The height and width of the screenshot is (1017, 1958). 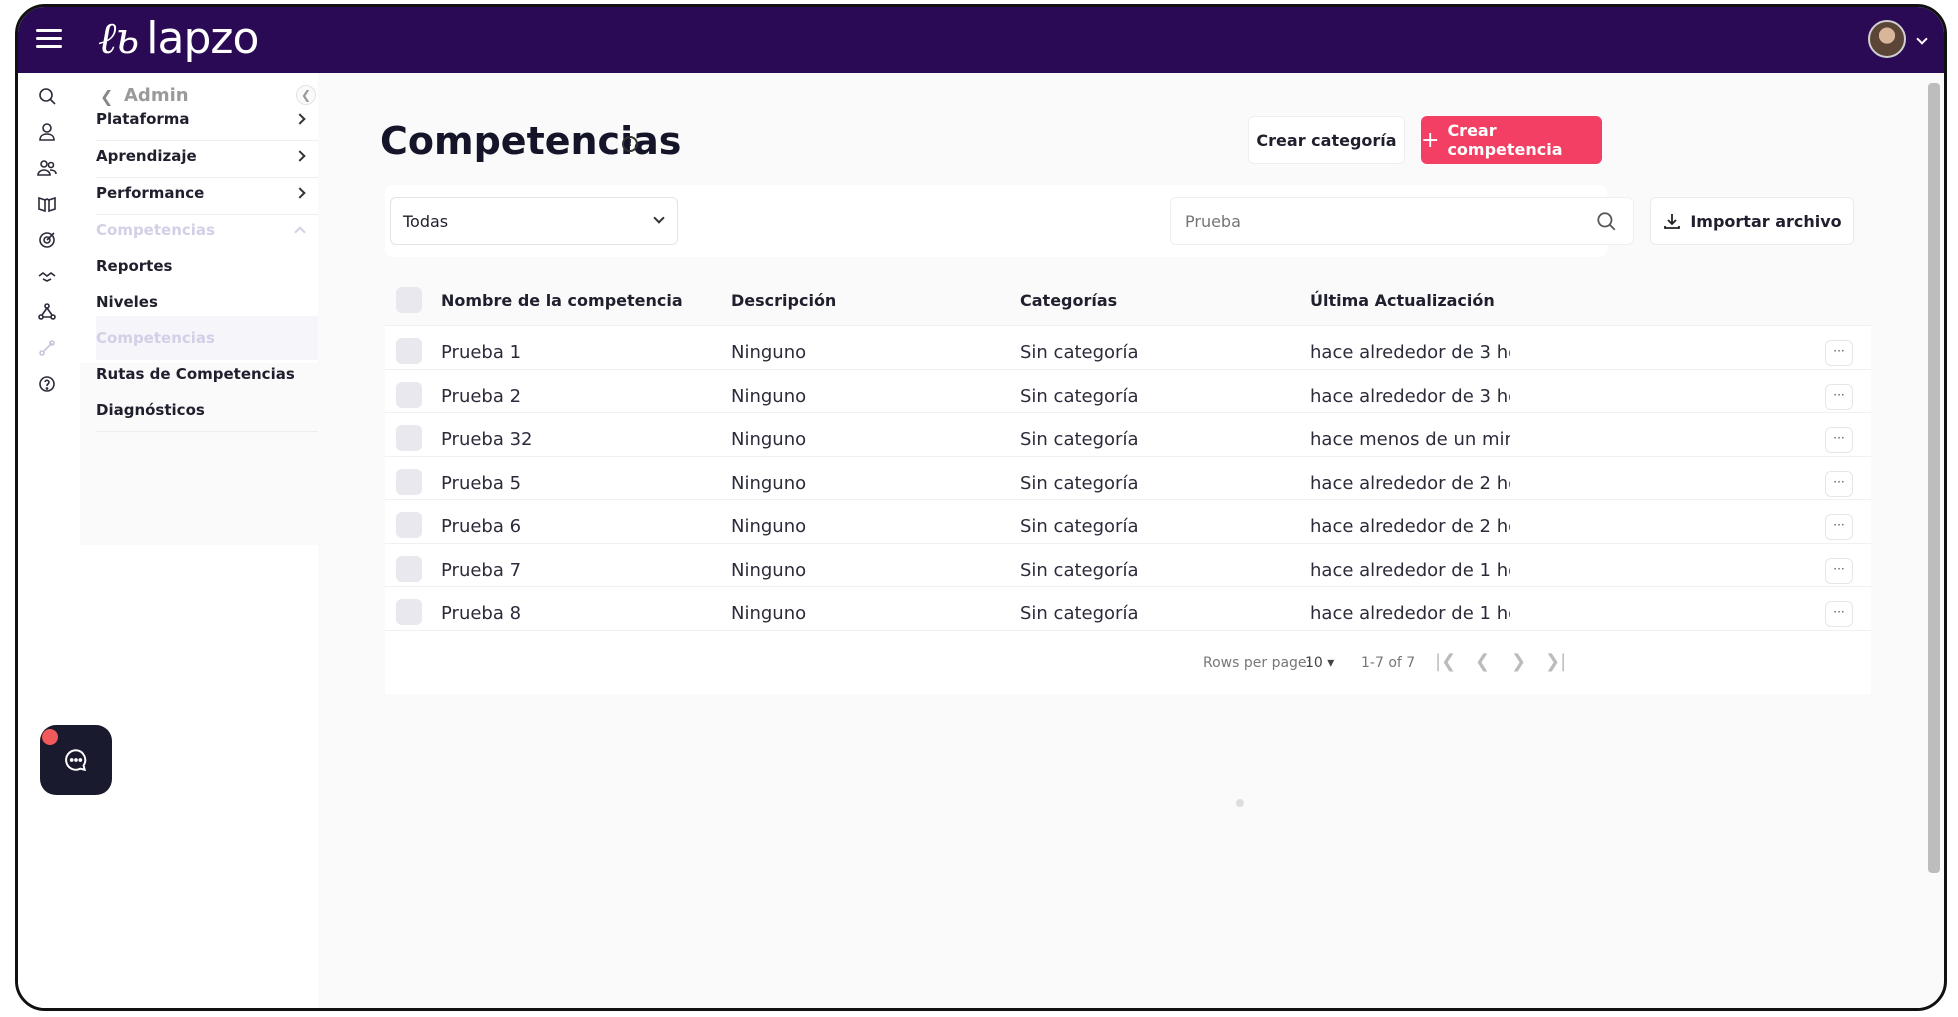 I want to click on submenu-label: Niveles, so click(x=127, y=302).